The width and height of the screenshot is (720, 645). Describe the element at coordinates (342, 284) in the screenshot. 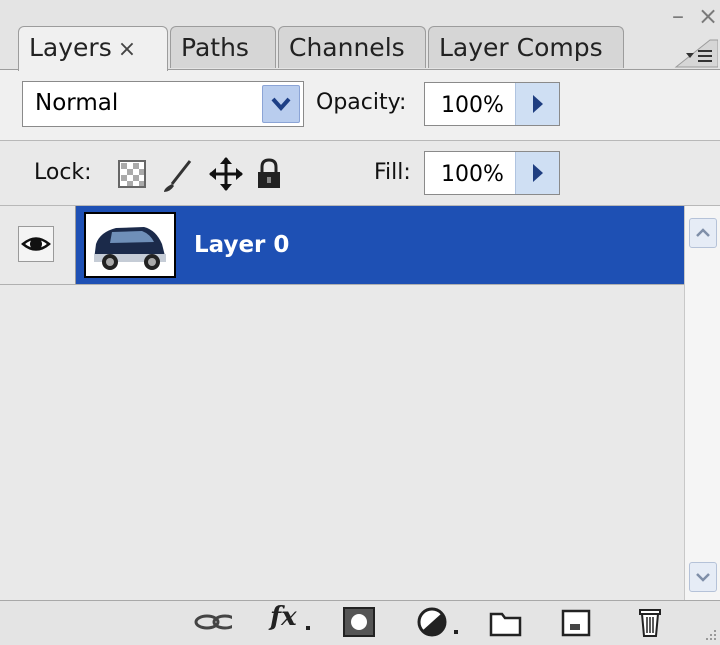

I see `row-divider` at that location.